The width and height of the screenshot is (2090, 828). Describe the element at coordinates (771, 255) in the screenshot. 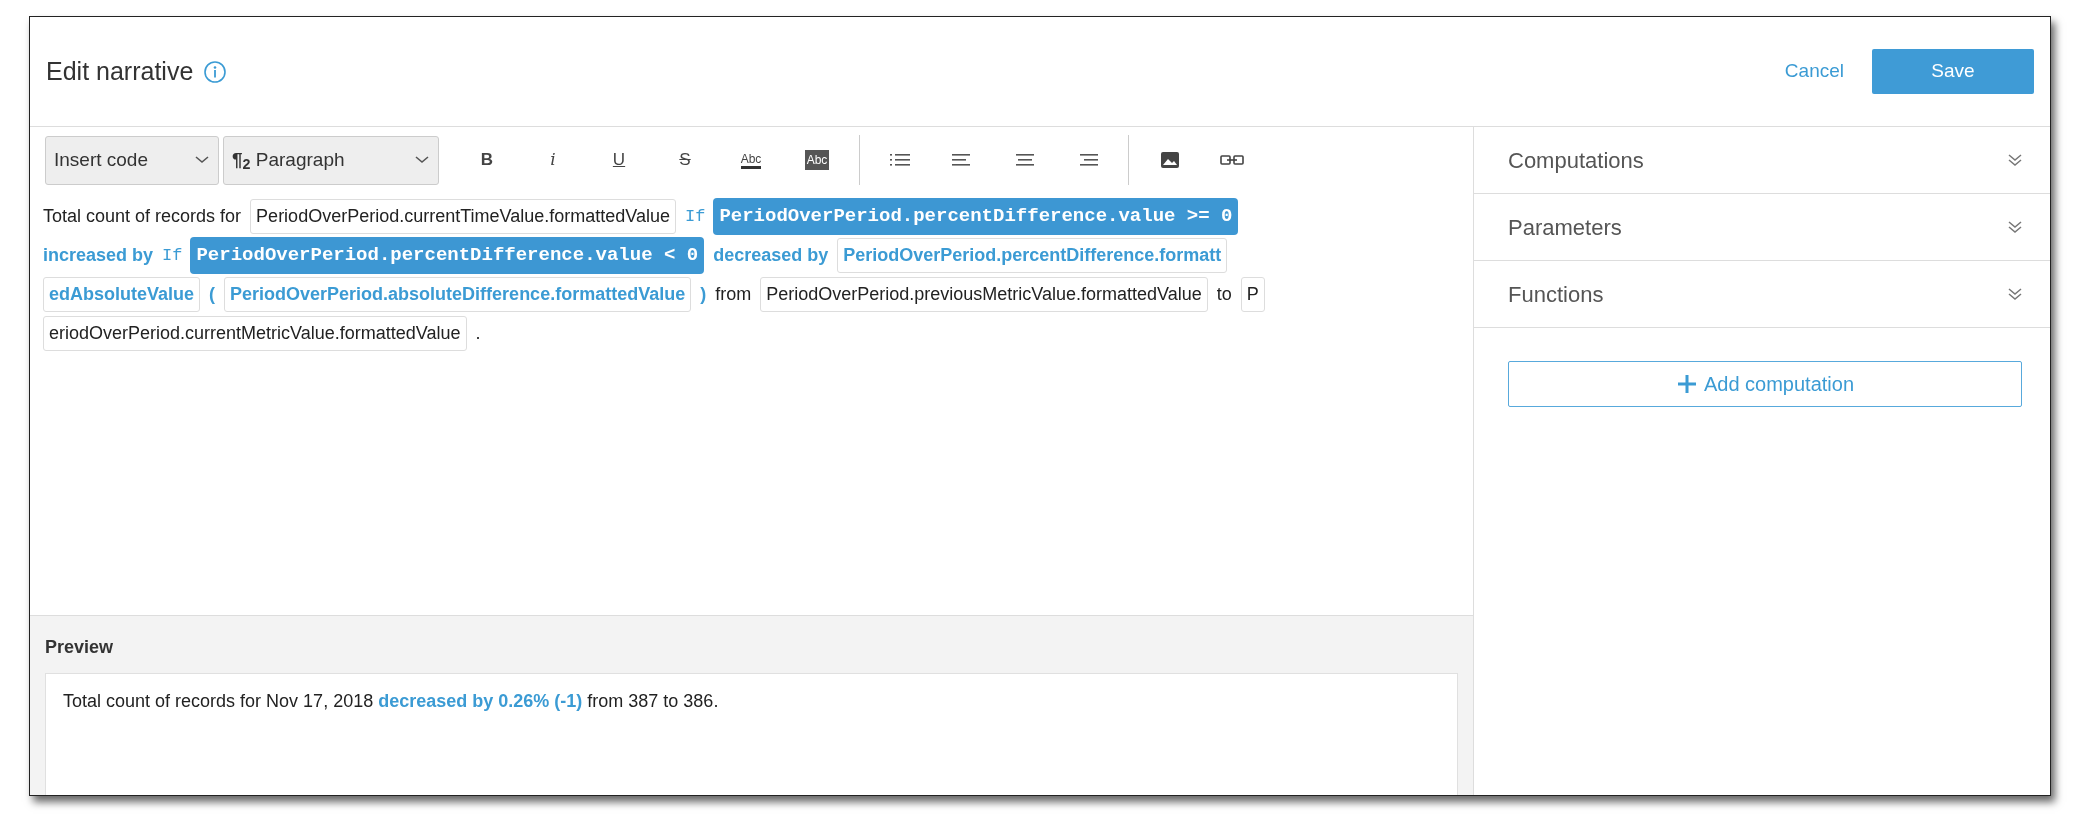

I see `narrative-text: decreased by` at that location.